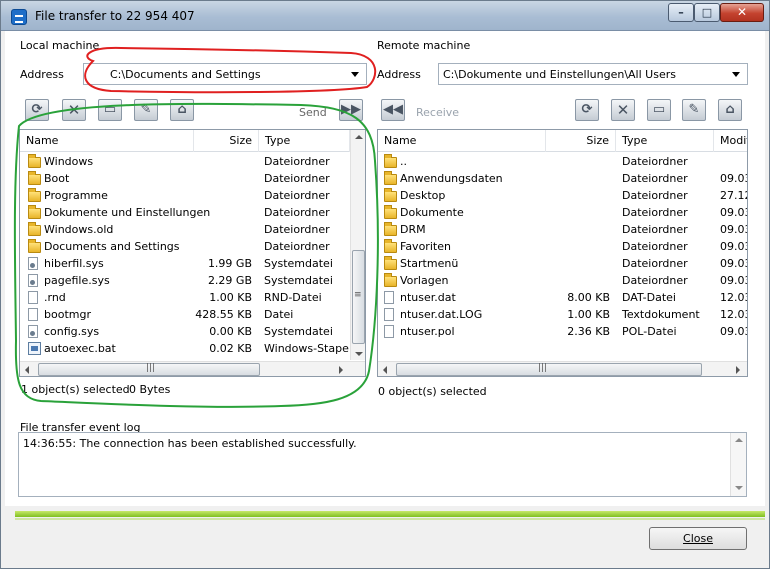  What do you see at coordinates (661, 314) in the screenshot?
I see `remote-file-type: Textdokument` at bounding box center [661, 314].